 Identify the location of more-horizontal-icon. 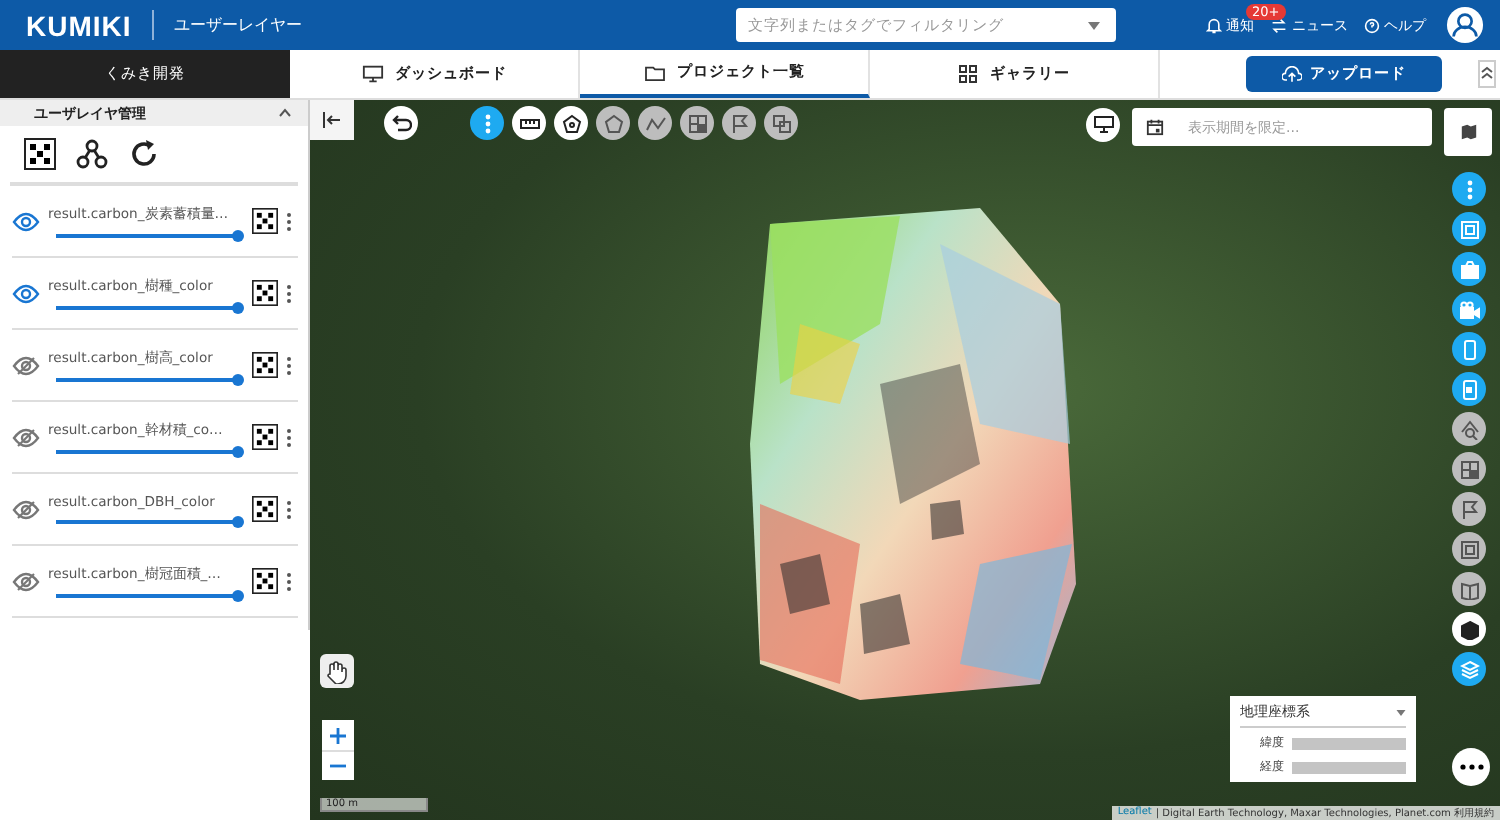
(1471, 767).